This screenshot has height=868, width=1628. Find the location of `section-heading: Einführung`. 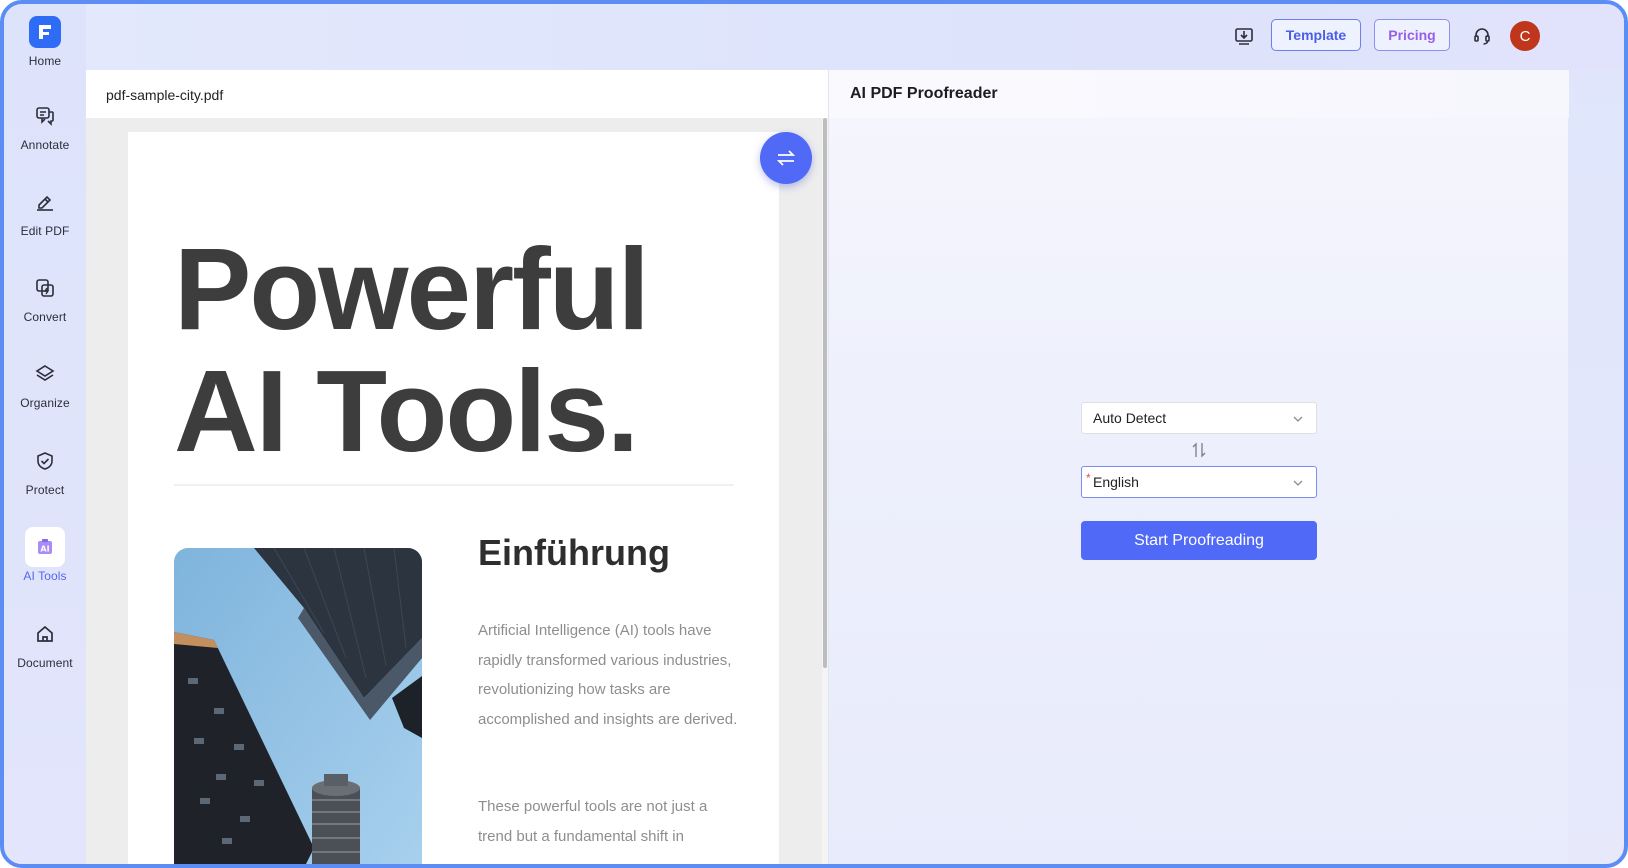

section-heading: Einführung is located at coordinates (574, 552).